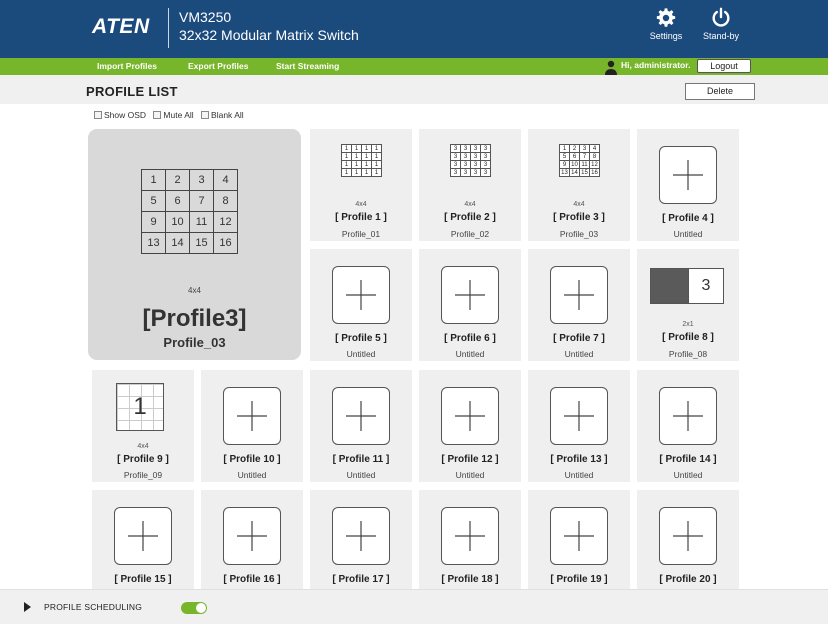  I want to click on layout-cell: 16, so click(225, 243).